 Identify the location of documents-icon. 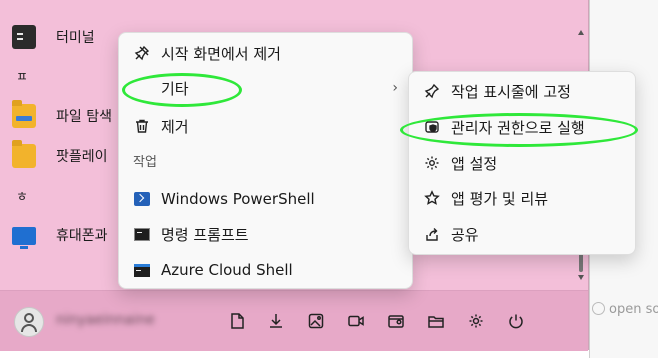
(237, 321).